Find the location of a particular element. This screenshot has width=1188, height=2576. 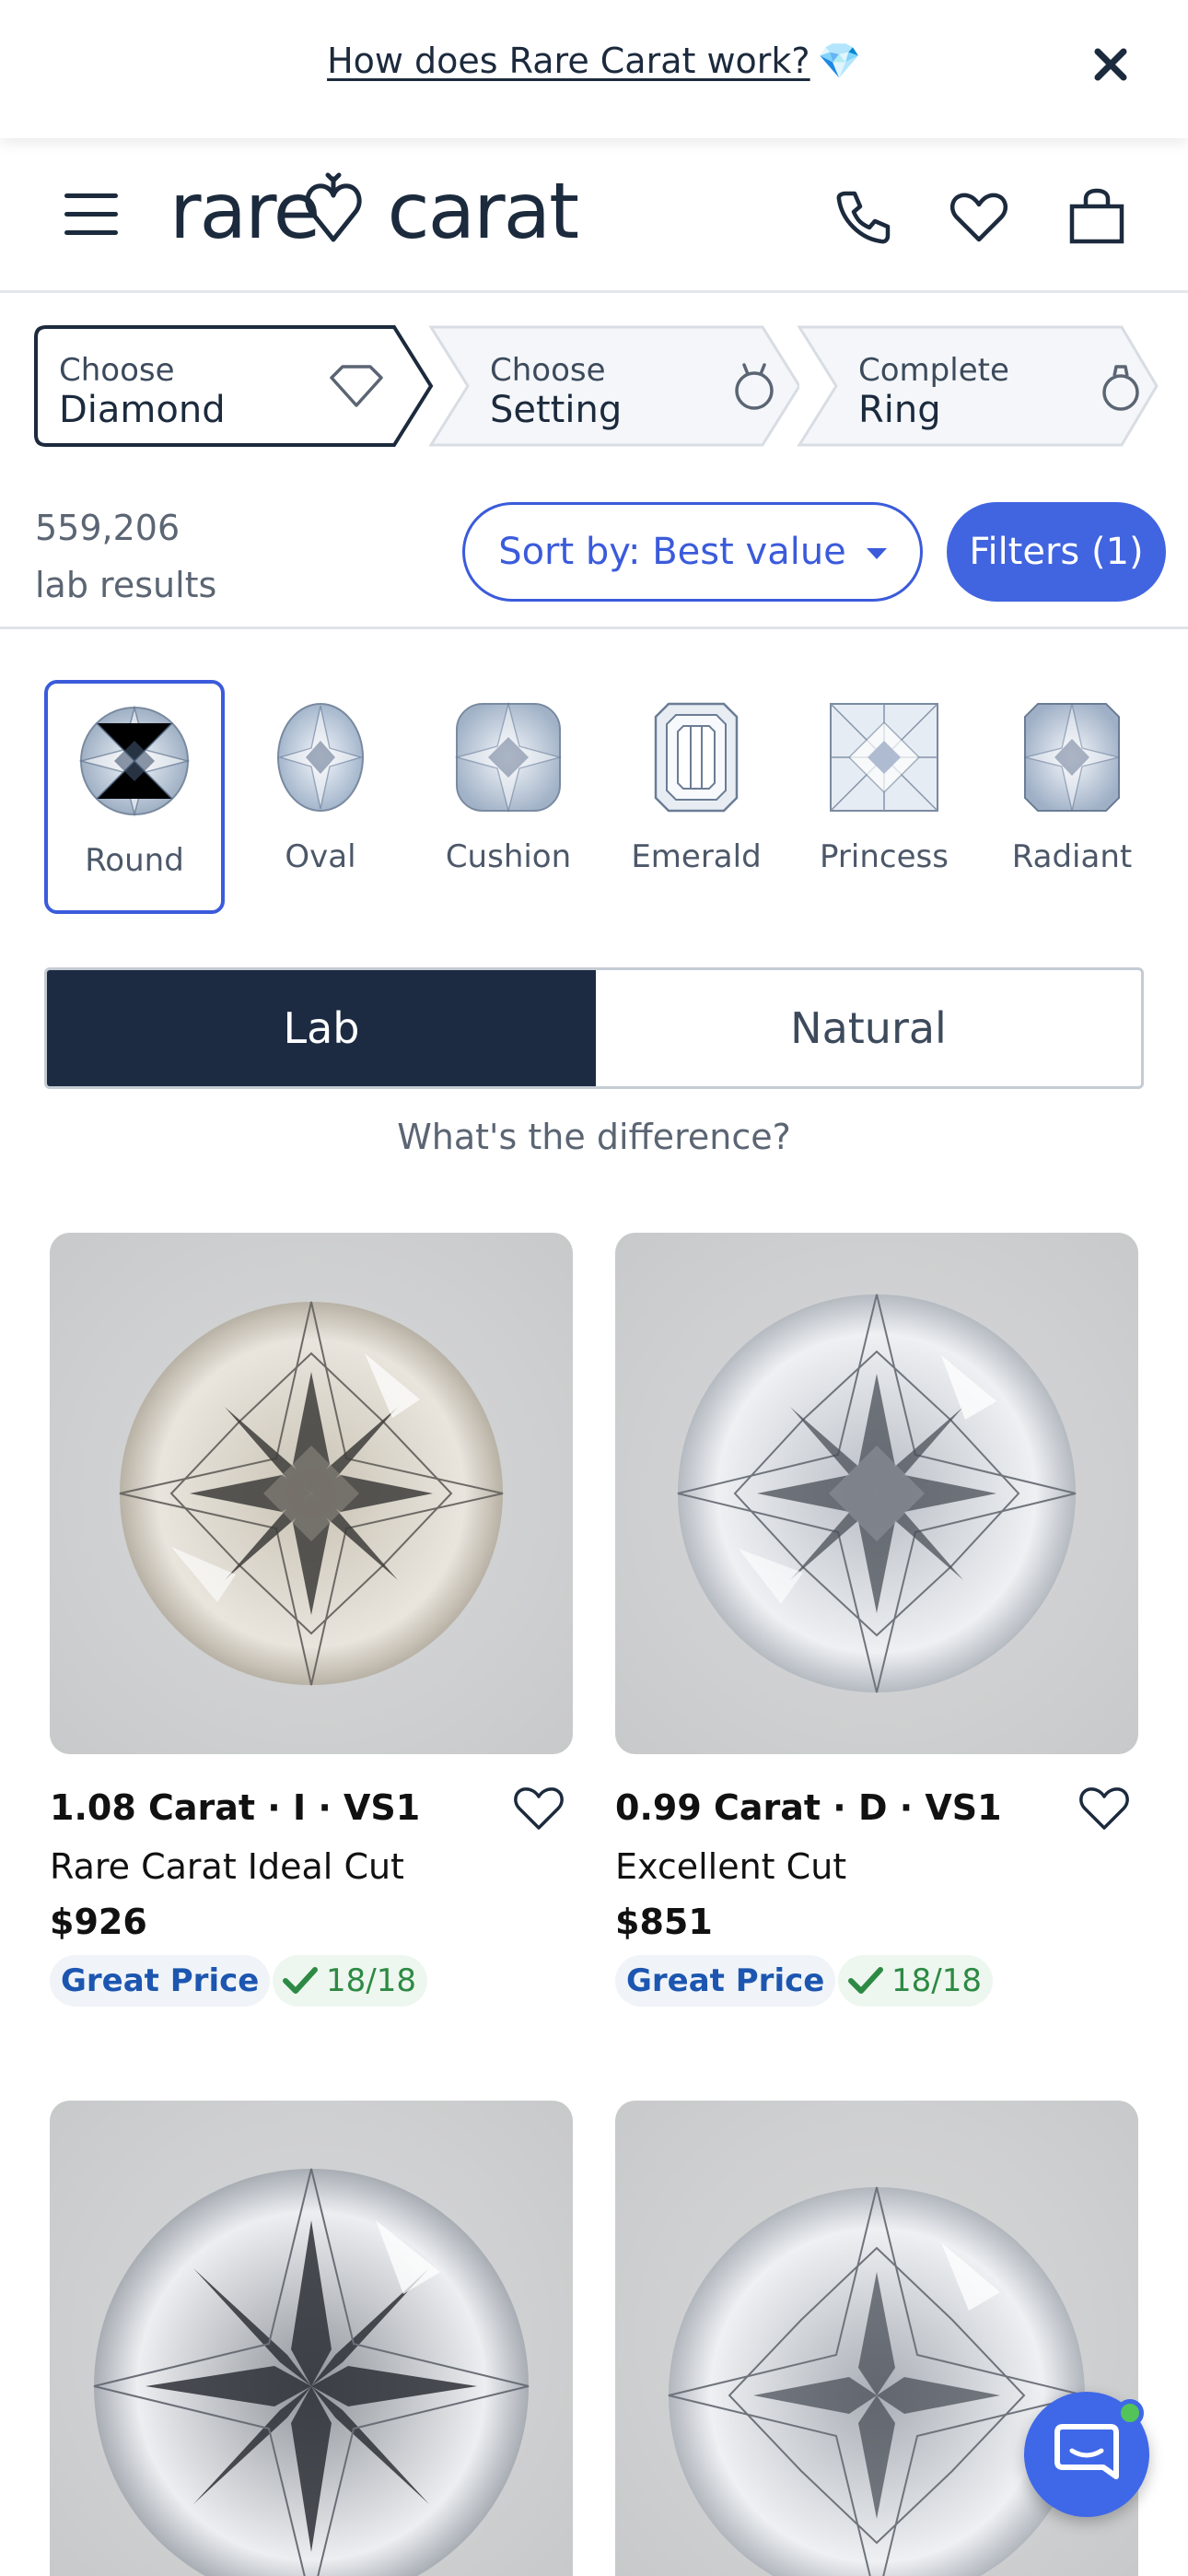

lab-label: Lab is located at coordinates (321, 1028).